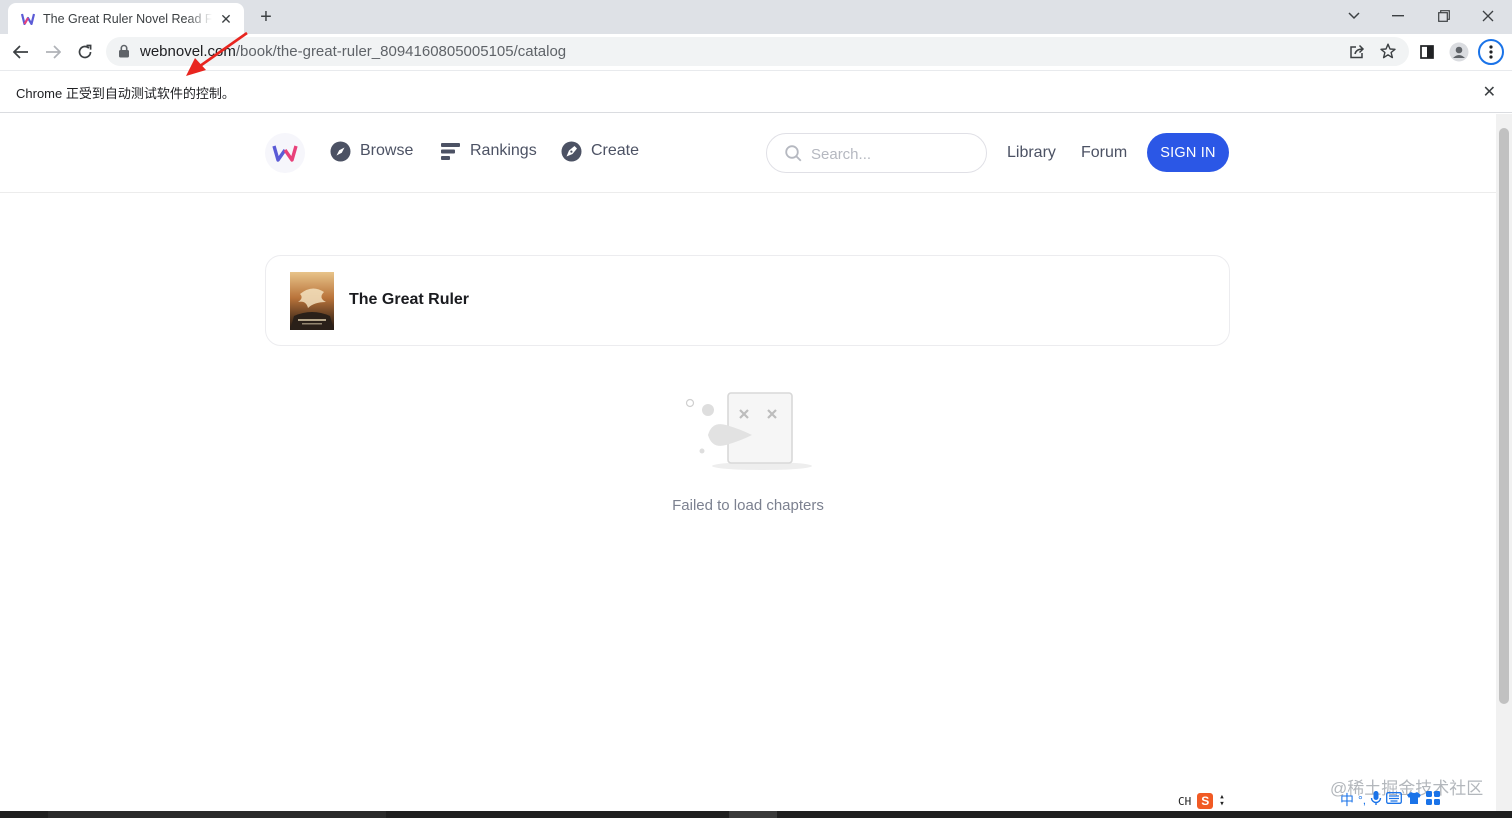 Image resolution: width=1512 pixels, height=818 pixels. What do you see at coordinates (1488, 16) in the screenshot?
I see `close-window-button` at bounding box center [1488, 16].